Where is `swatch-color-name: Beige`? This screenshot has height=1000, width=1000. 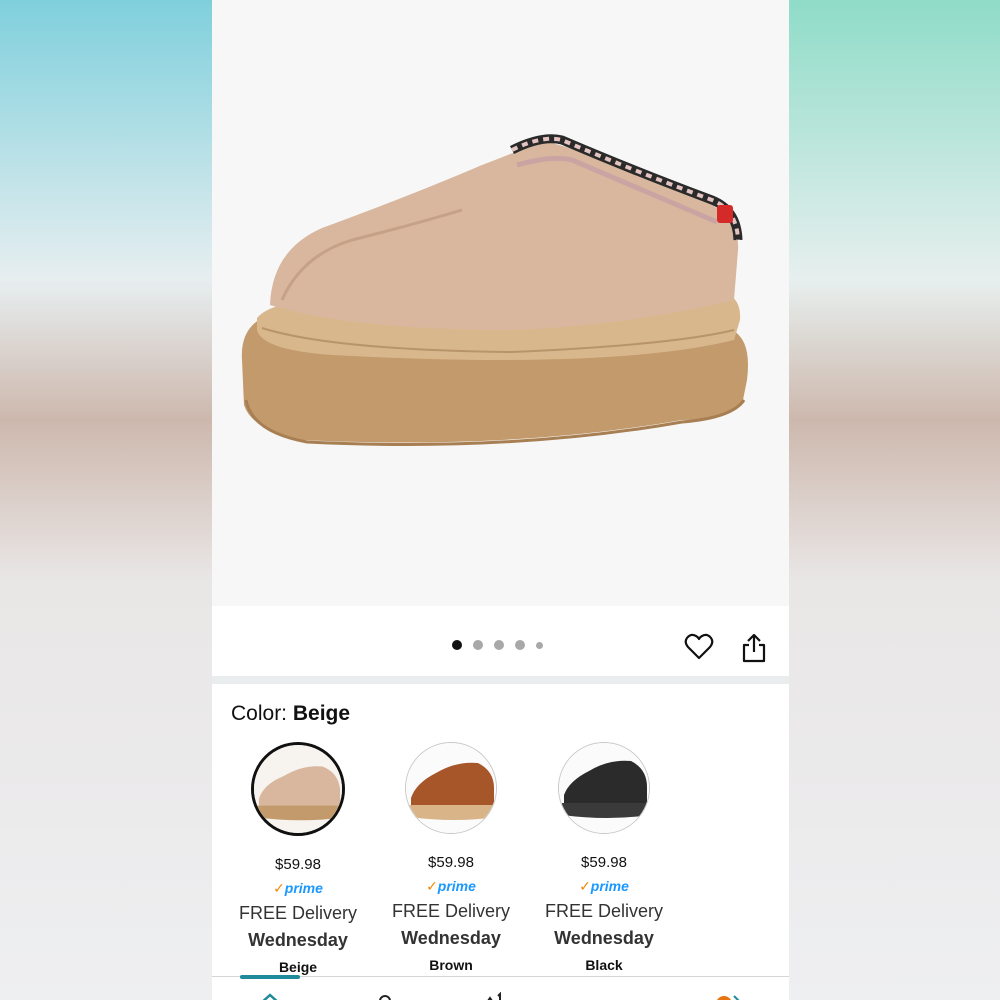 swatch-color-name: Beige is located at coordinates (298, 967).